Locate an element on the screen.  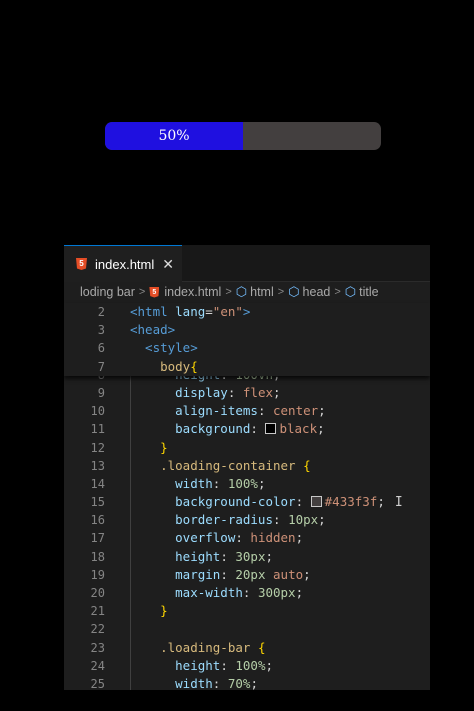
code-line: 17 overflow: hidden; is located at coordinates (247, 538).